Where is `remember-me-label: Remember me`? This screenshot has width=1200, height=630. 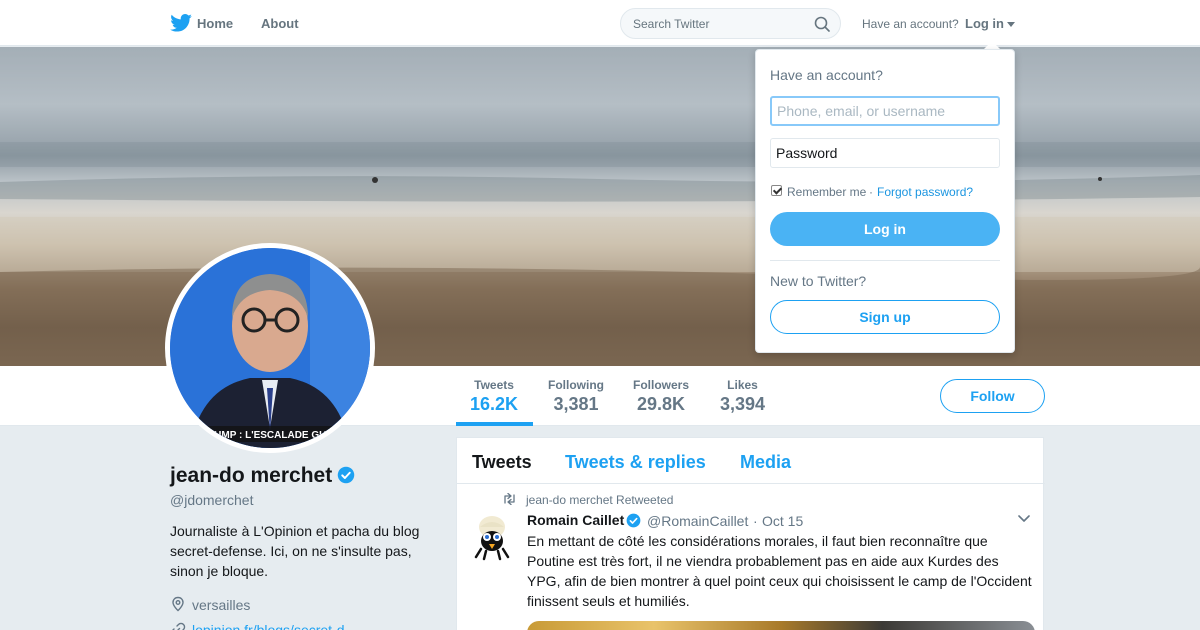
remember-me-label: Remember me is located at coordinates (826, 192).